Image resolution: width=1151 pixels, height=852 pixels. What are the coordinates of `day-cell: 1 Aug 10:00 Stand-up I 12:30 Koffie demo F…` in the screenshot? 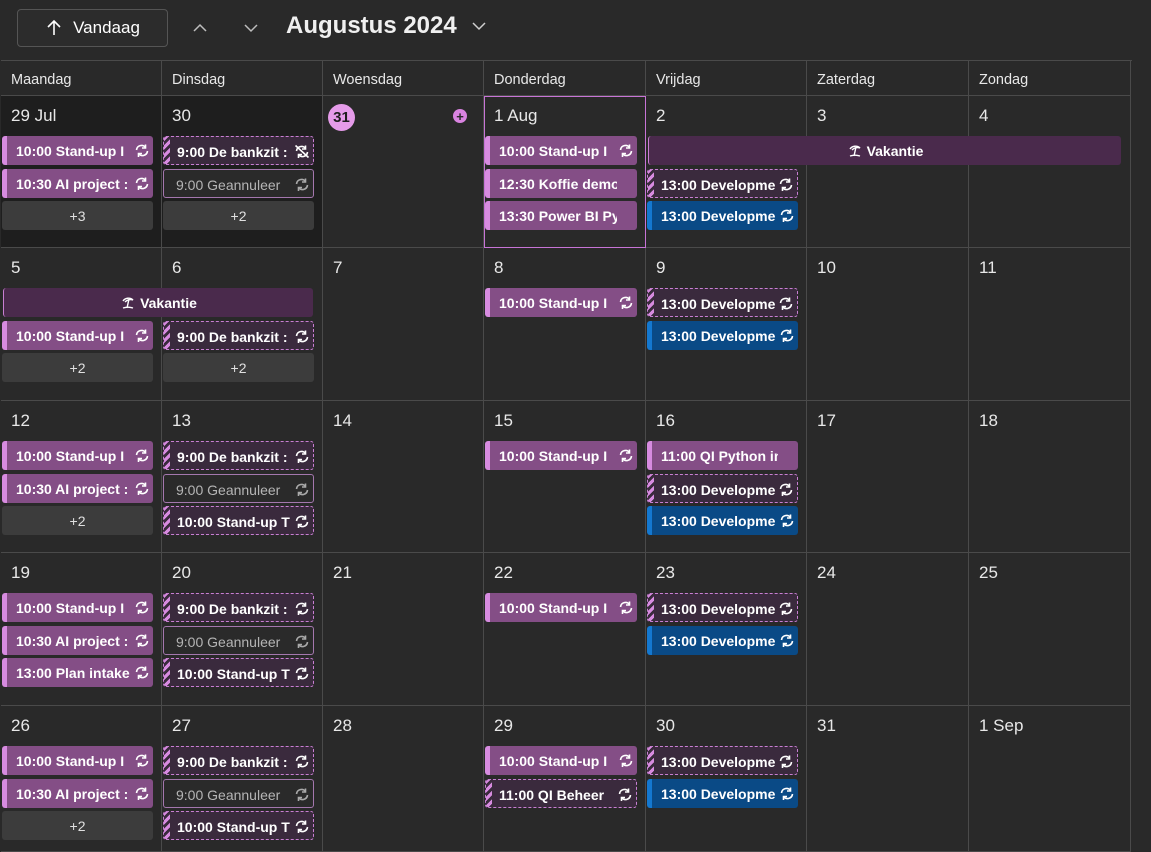 It's located at (565, 172).